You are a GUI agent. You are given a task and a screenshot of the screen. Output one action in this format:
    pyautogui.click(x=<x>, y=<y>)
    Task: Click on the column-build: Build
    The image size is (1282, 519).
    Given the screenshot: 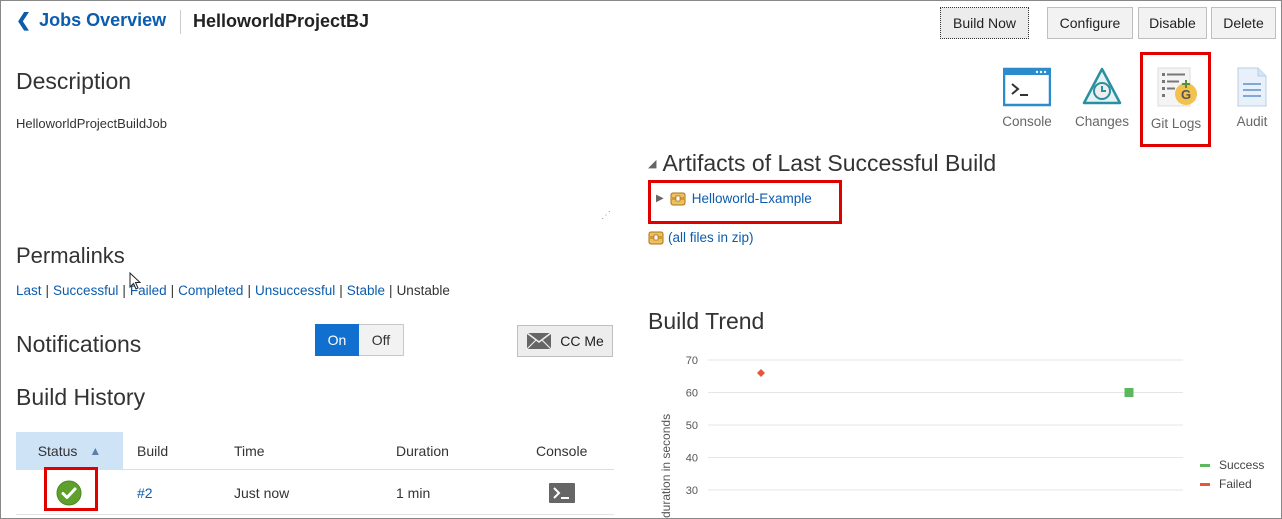 What is the action you would take?
    pyautogui.click(x=152, y=451)
    